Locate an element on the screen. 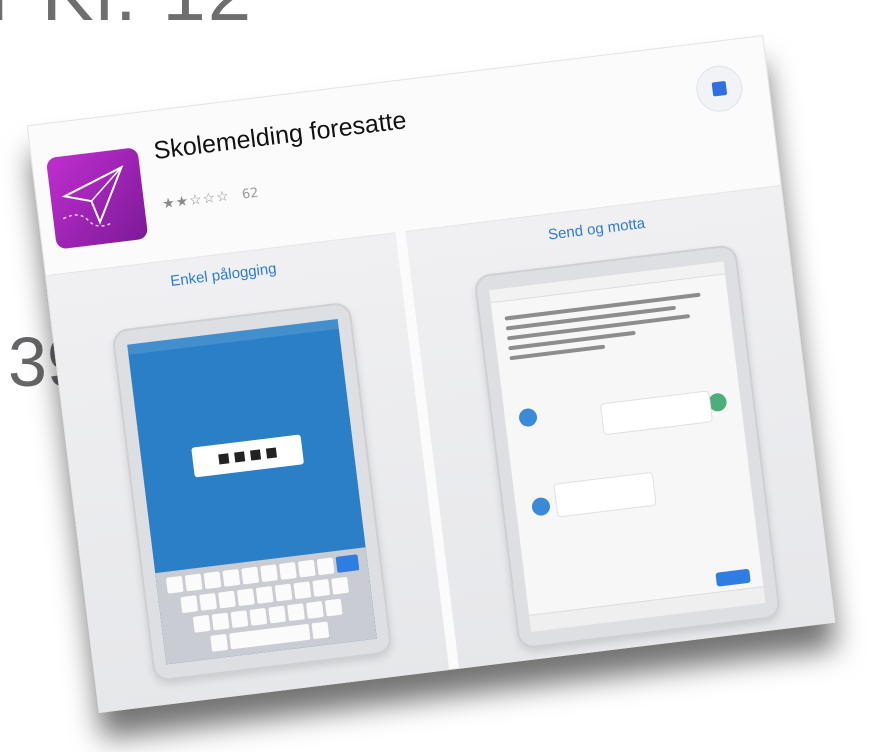 This screenshot has height=752, width=878. status-bar is located at coordinates (233, 336).